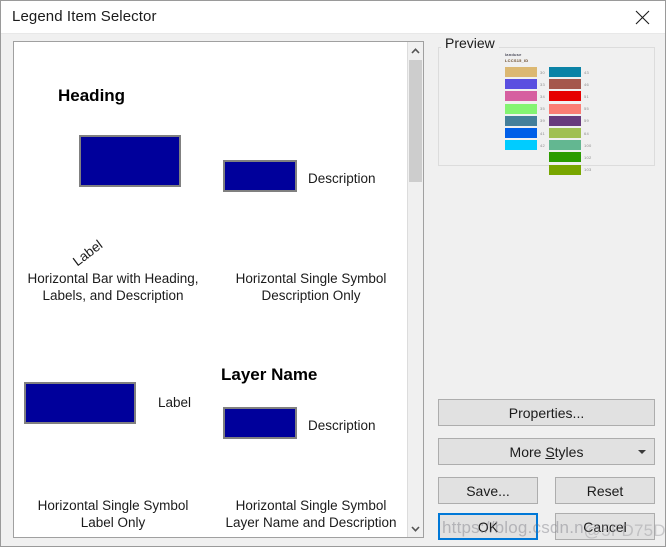 Image resolution: width=666 pixels, height=547 pixels. I want to click on preview-legend-row: 42, so click(525, 145).